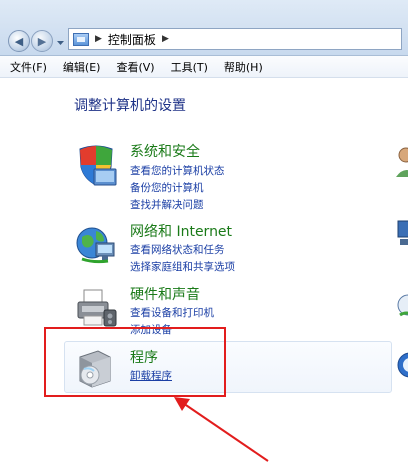 The width and height of the screenshot is (408, 474). I want to click on network-globe-icon, so click(96, 245).